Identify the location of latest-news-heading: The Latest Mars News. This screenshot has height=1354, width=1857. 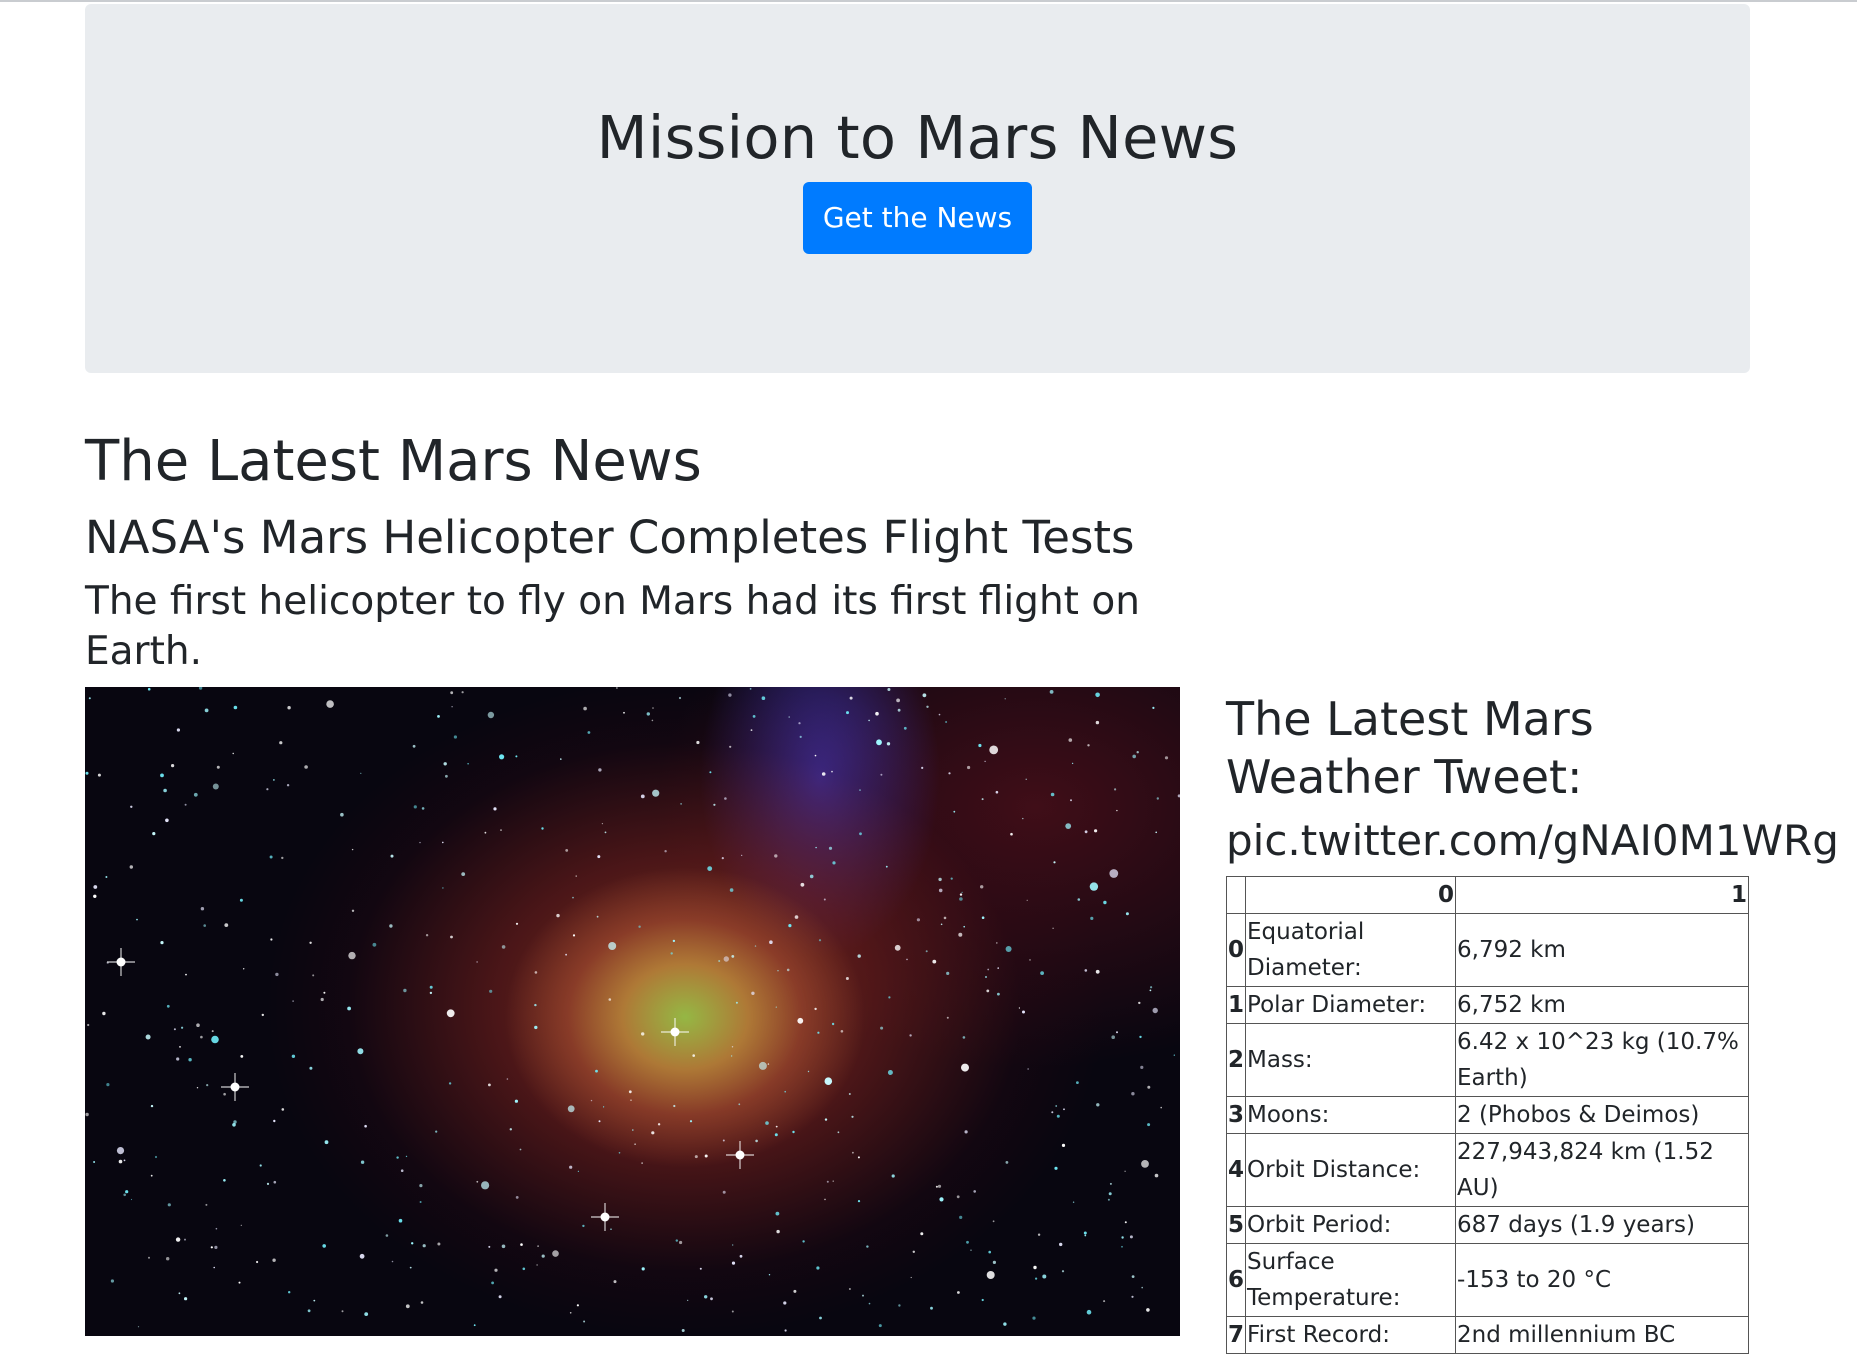
(393, 461).